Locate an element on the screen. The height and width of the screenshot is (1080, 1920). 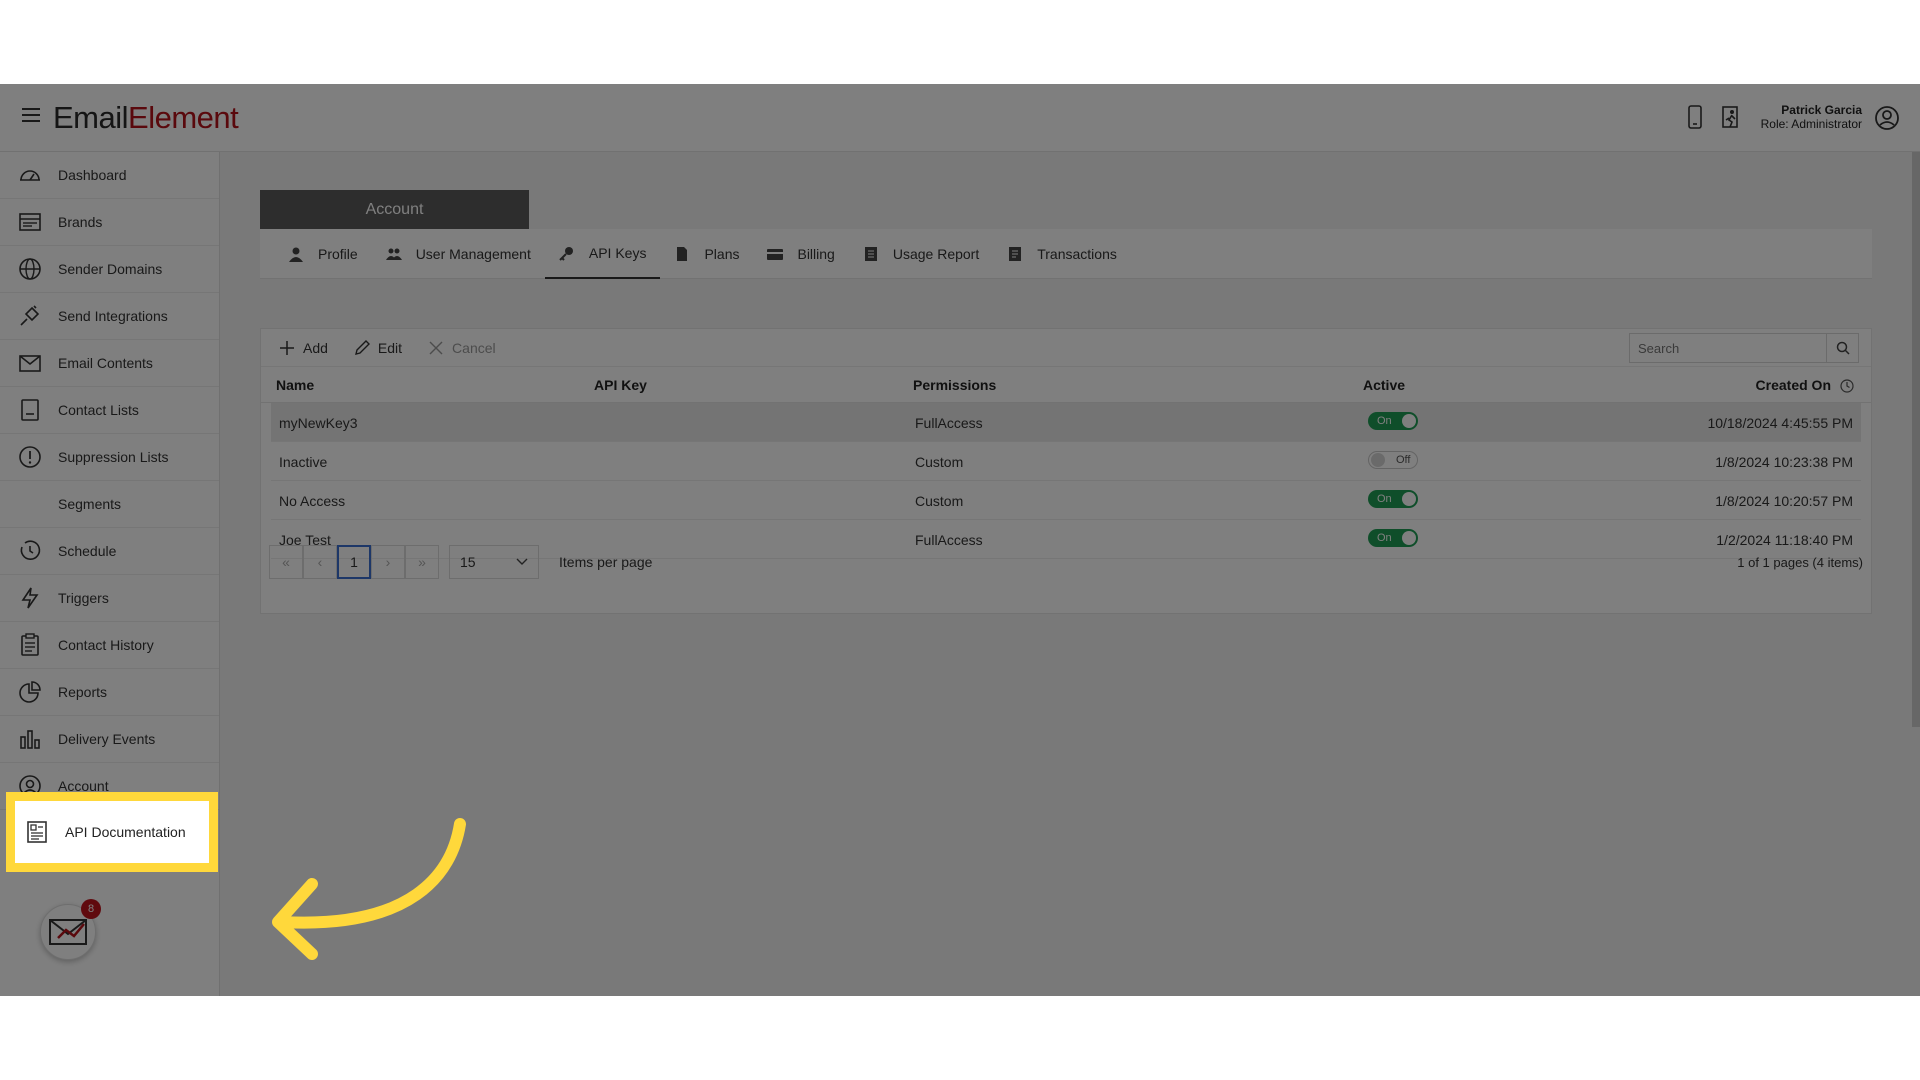
pager-info: 1 of 1 pages (4 items) is located at coordinates (1800, 562).